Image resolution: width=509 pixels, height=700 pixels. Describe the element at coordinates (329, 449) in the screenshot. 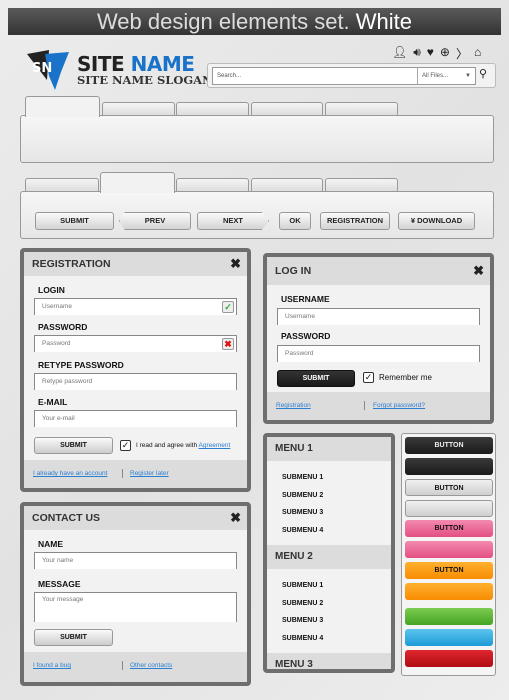

I see `menu-1: MENU 1` at that location.